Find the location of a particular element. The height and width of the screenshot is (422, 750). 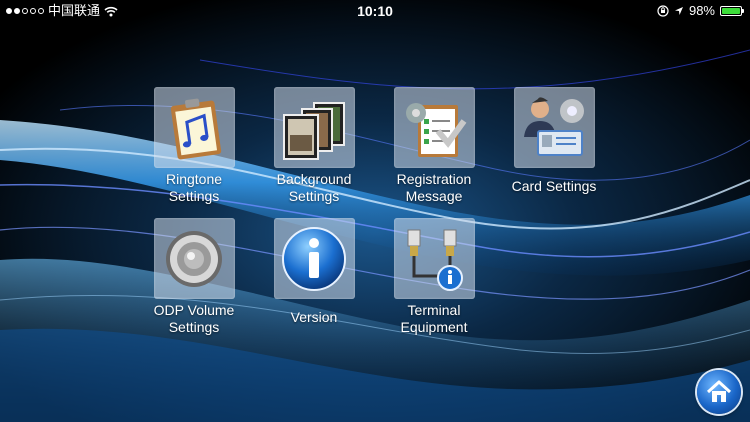

background-tile-icon is located at coordinates (314, 127).